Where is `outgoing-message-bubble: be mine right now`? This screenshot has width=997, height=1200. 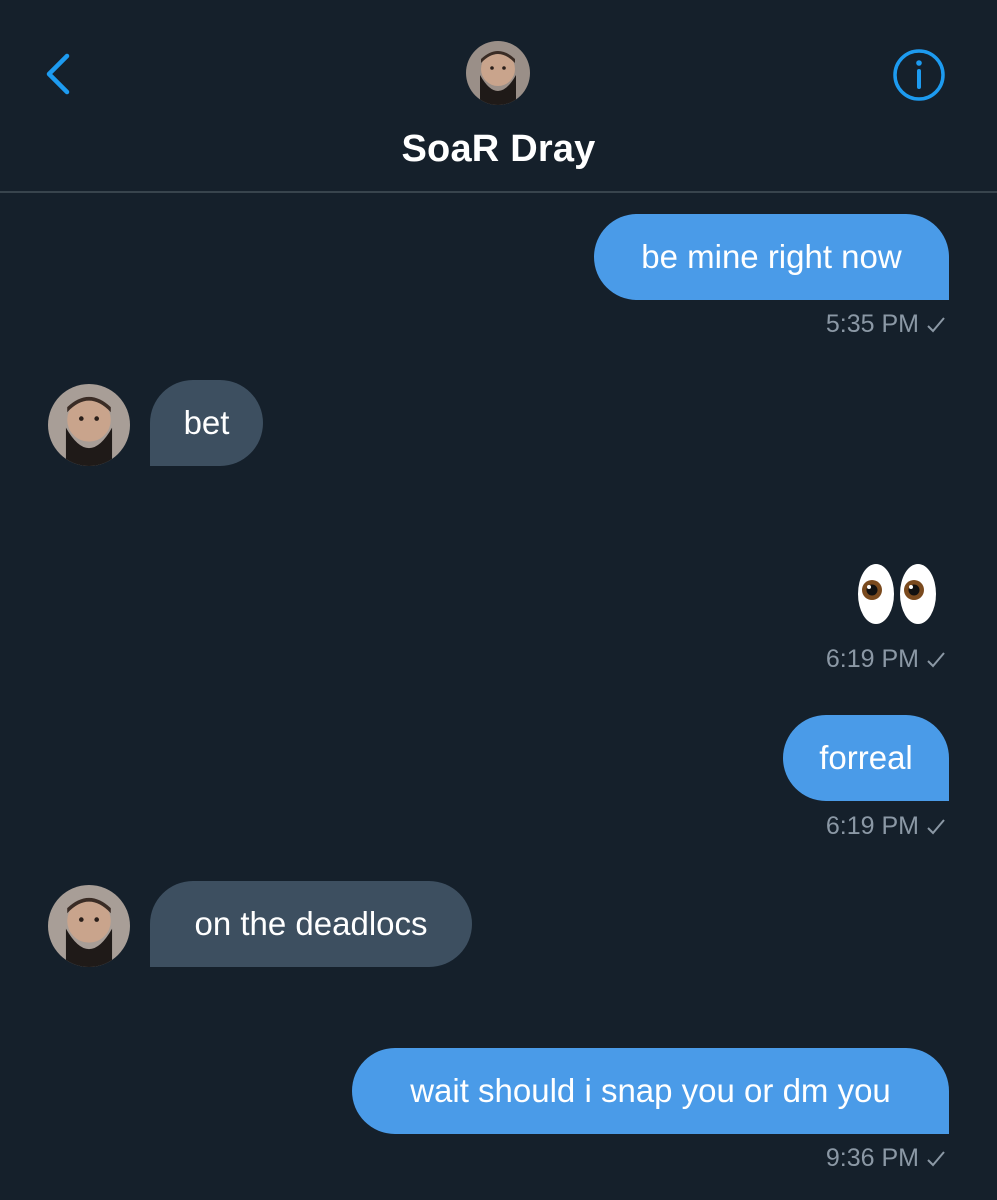
outgoing-message-bubble: be mine right now is located at coordinates (771, 257).